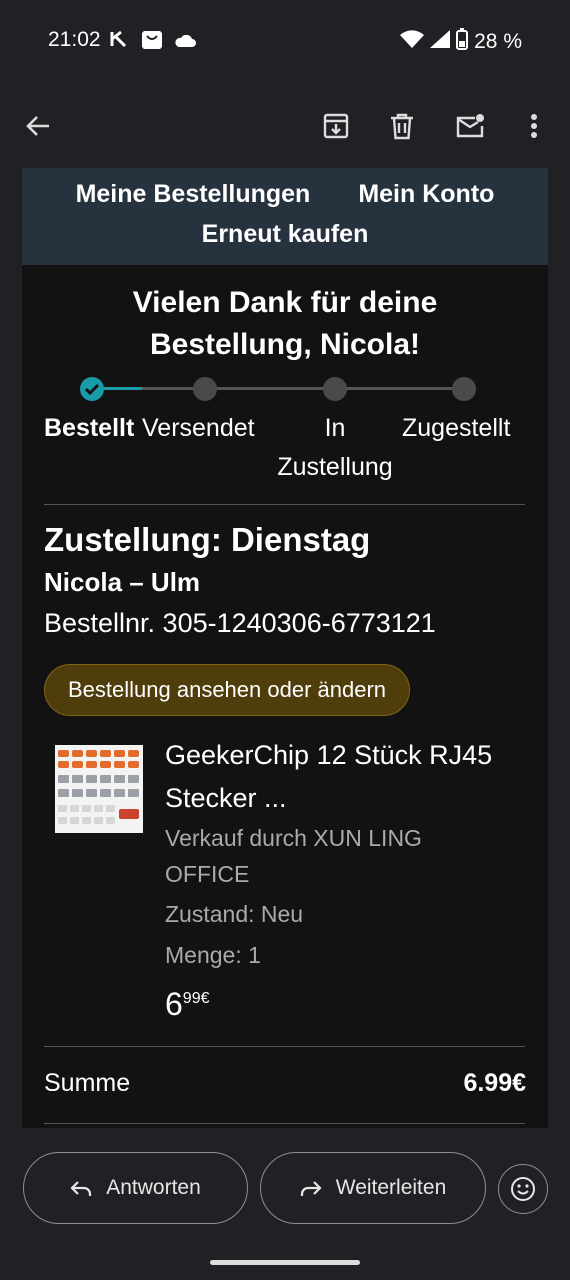  What do you see at coordinates (498, 41) in the screenshot?
I see `battery-percent: 28 %` at bounding box center [498, 41].